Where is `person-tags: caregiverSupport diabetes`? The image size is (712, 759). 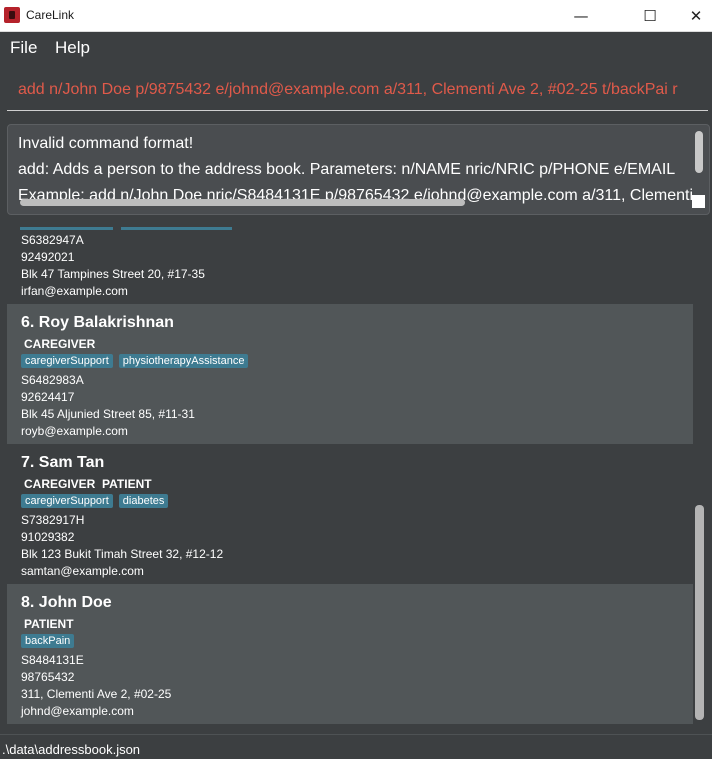
person-tags: caregiverSupport diabetes is located at coordinates (95, 501).